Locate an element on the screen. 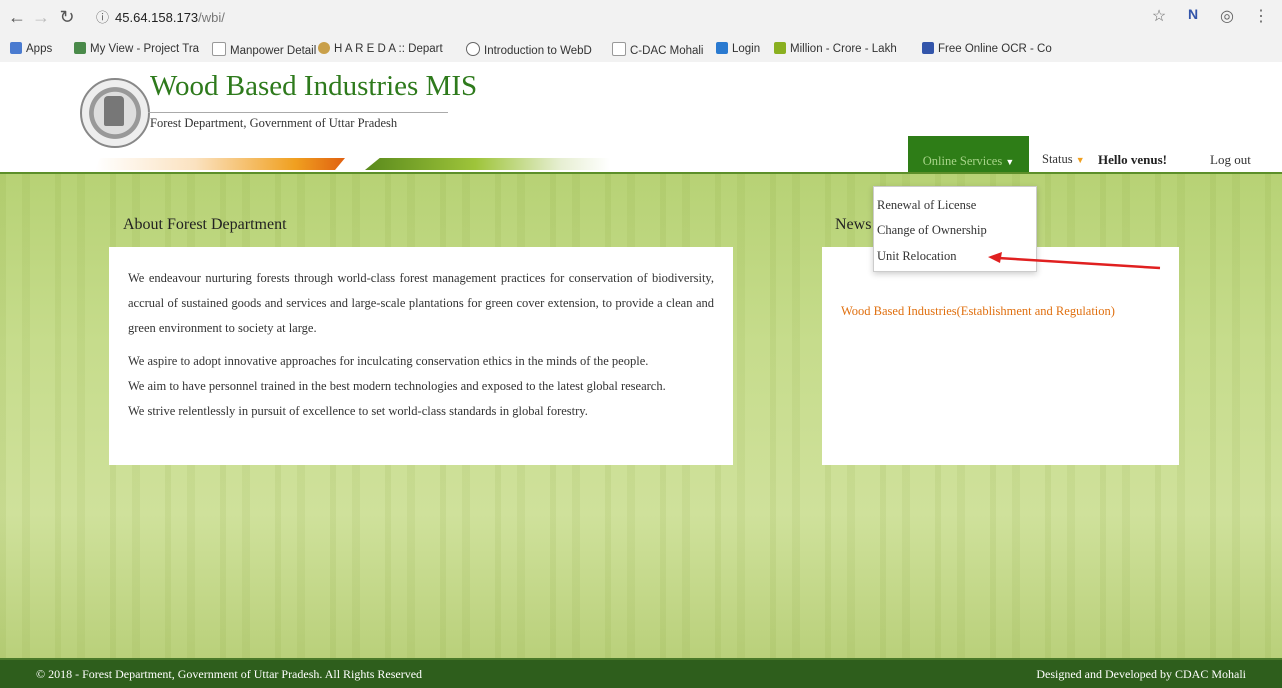 The image size is (1282, 688). title-divider is located at coordinates (298, 112).